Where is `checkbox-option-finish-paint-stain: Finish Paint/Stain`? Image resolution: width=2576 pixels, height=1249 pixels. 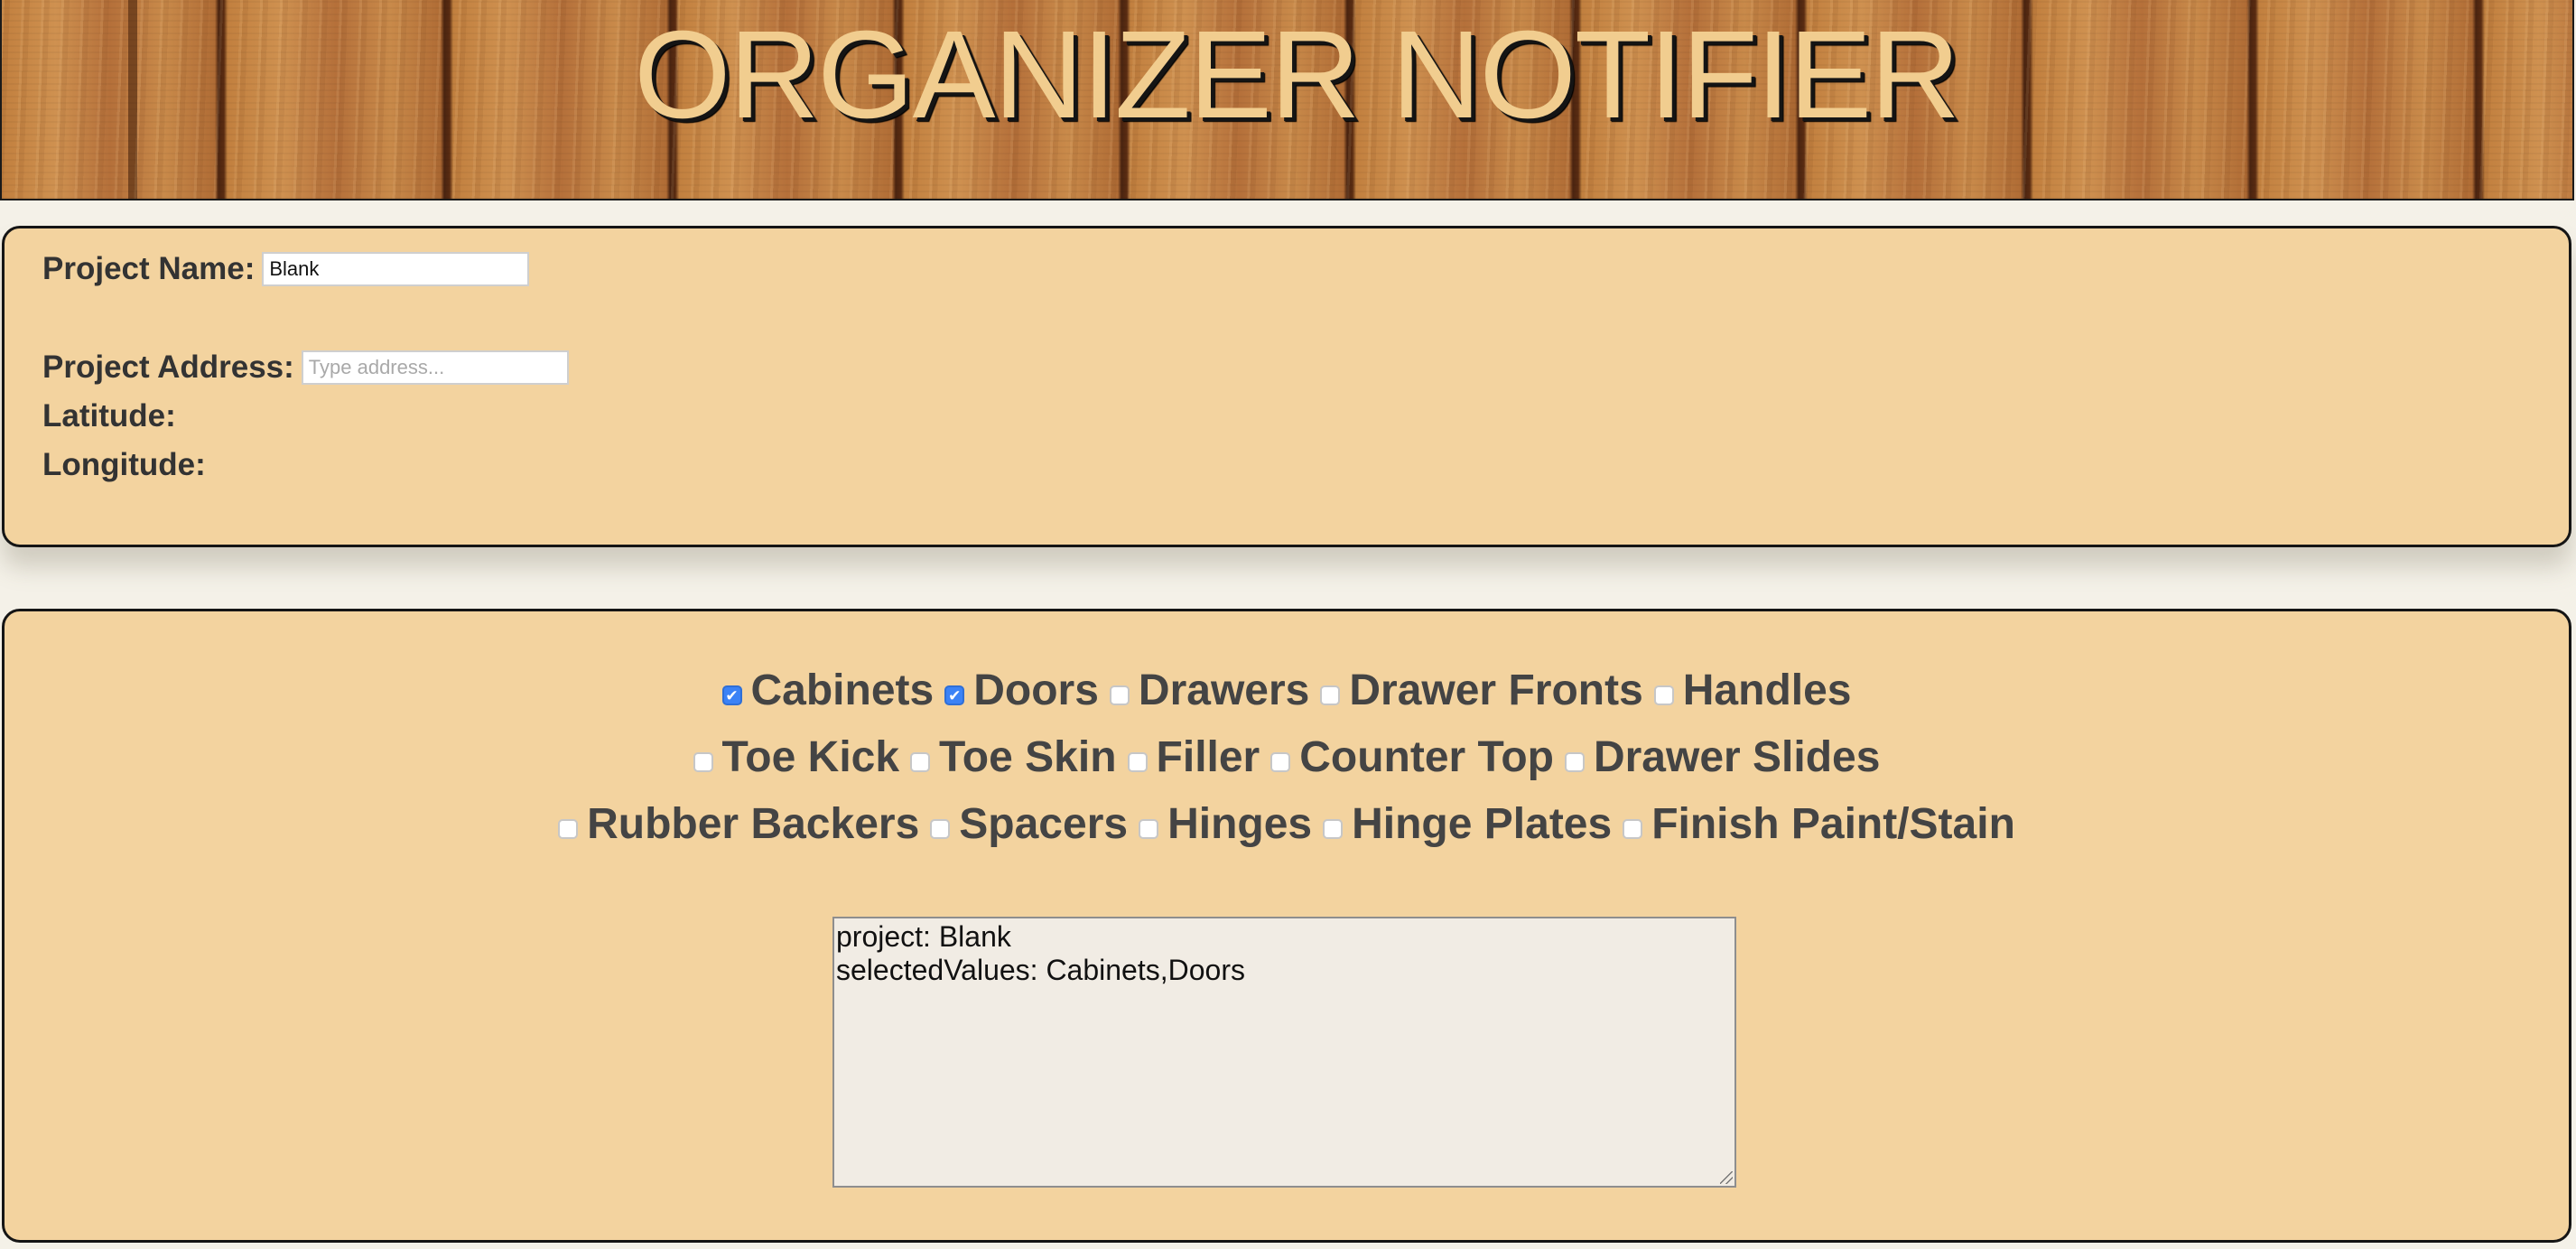
checkbox-option-finish-paint-stain: Finish Paint/Stain is located at coordinates (1819, 824).